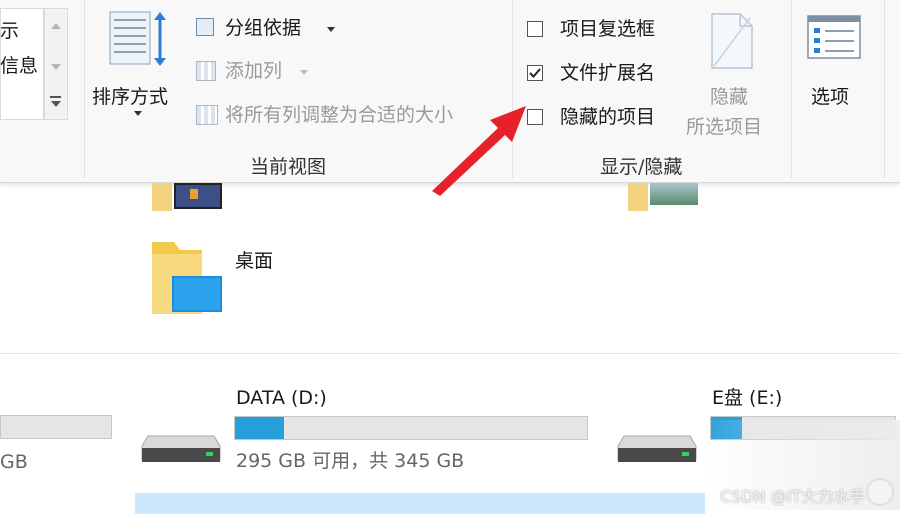 This screenshot has height=514, width=900. I want to click on drive-d-name: DATA (D:), so click(281, 398).